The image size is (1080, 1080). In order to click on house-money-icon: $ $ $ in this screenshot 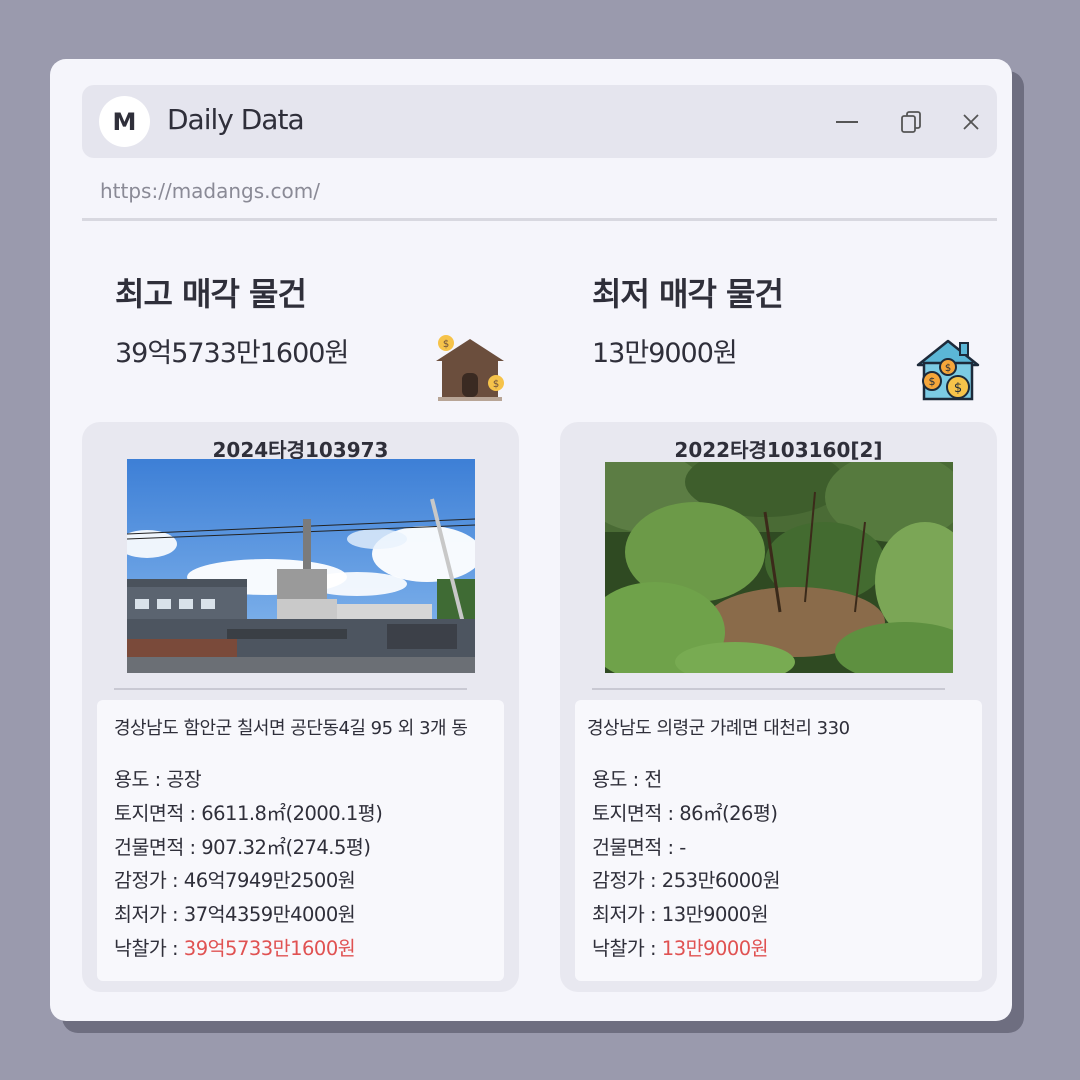, I will do `click(948, 370)`.